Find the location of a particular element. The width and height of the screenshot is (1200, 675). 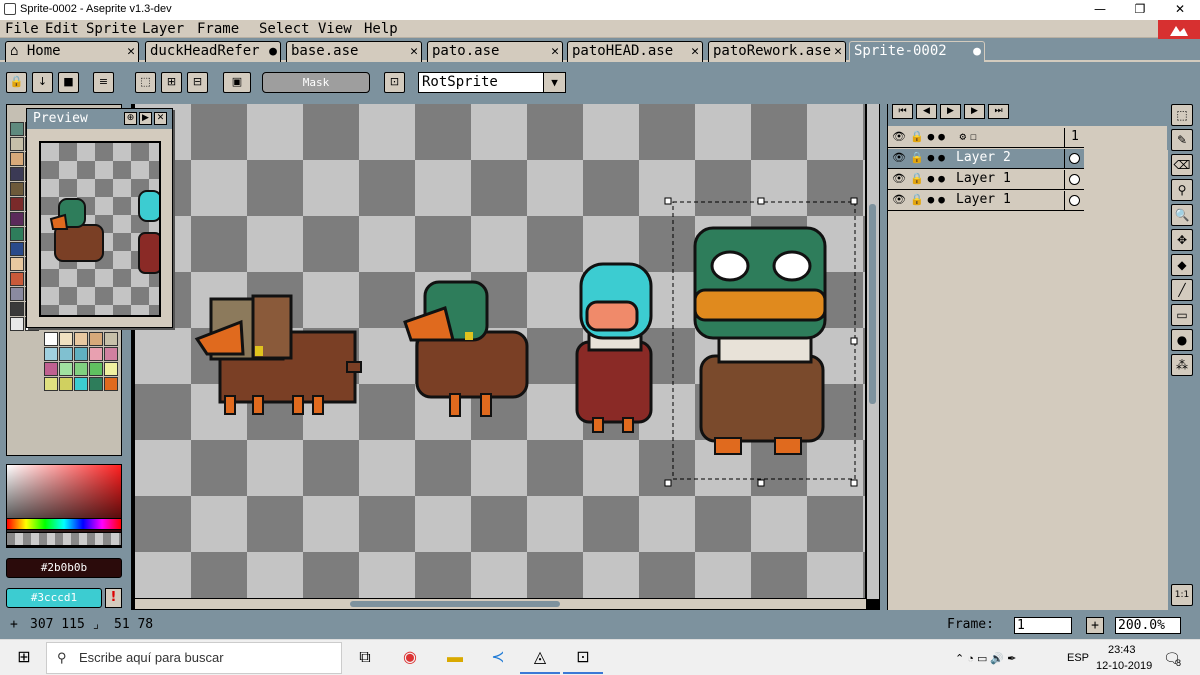

menu-file: File is located at coordinates (22, 29).